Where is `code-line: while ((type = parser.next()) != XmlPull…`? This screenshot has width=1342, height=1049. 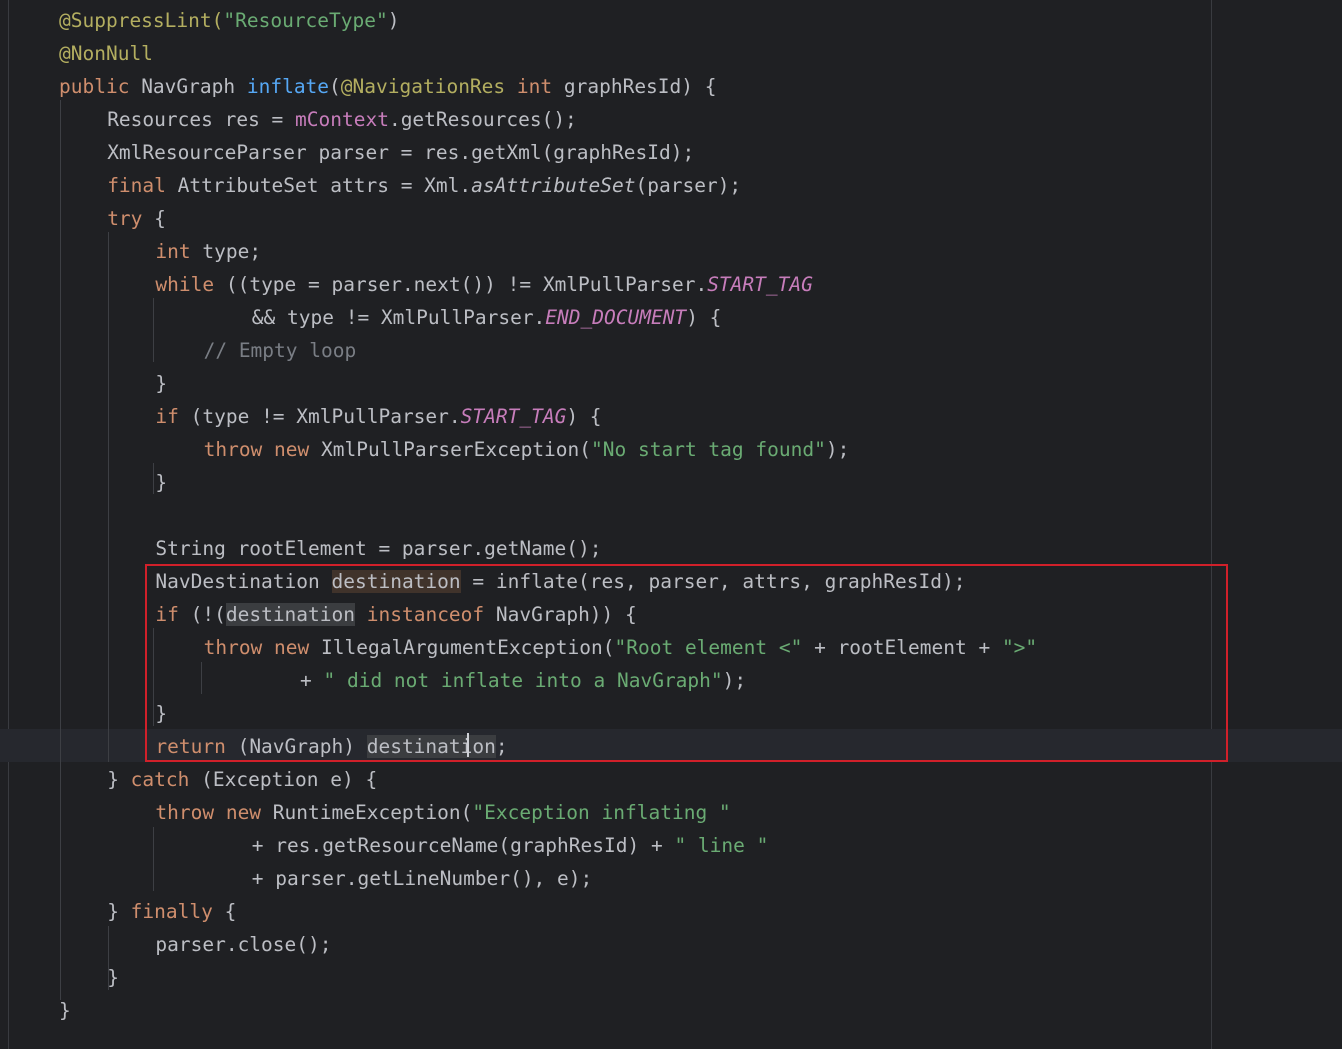
code-line: while ((type = parser.next()) != XmlPull… is located at coordinates (483, 284).